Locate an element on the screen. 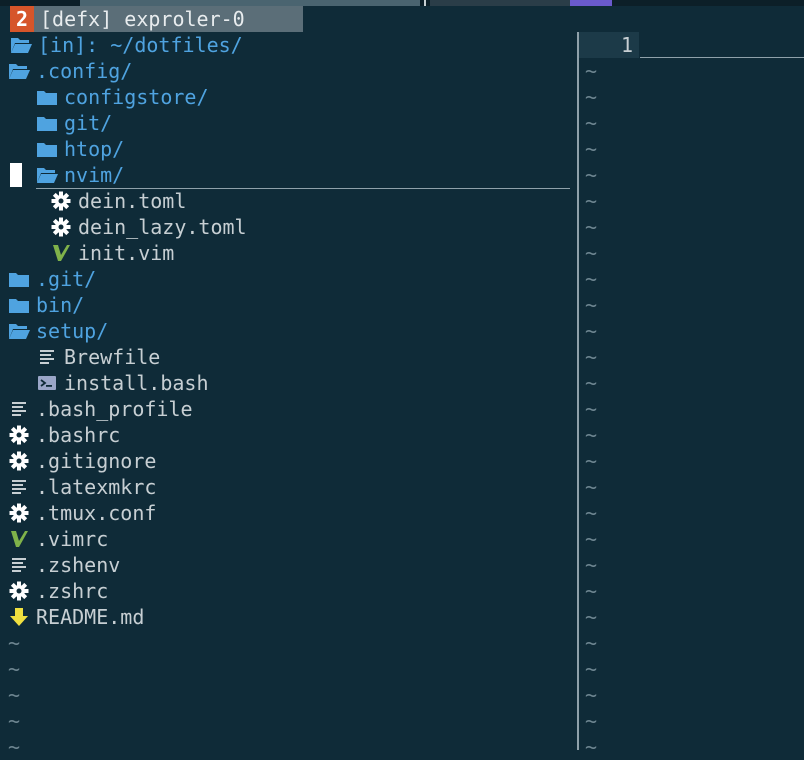  tab-segment is located at coordinates (500, 3).